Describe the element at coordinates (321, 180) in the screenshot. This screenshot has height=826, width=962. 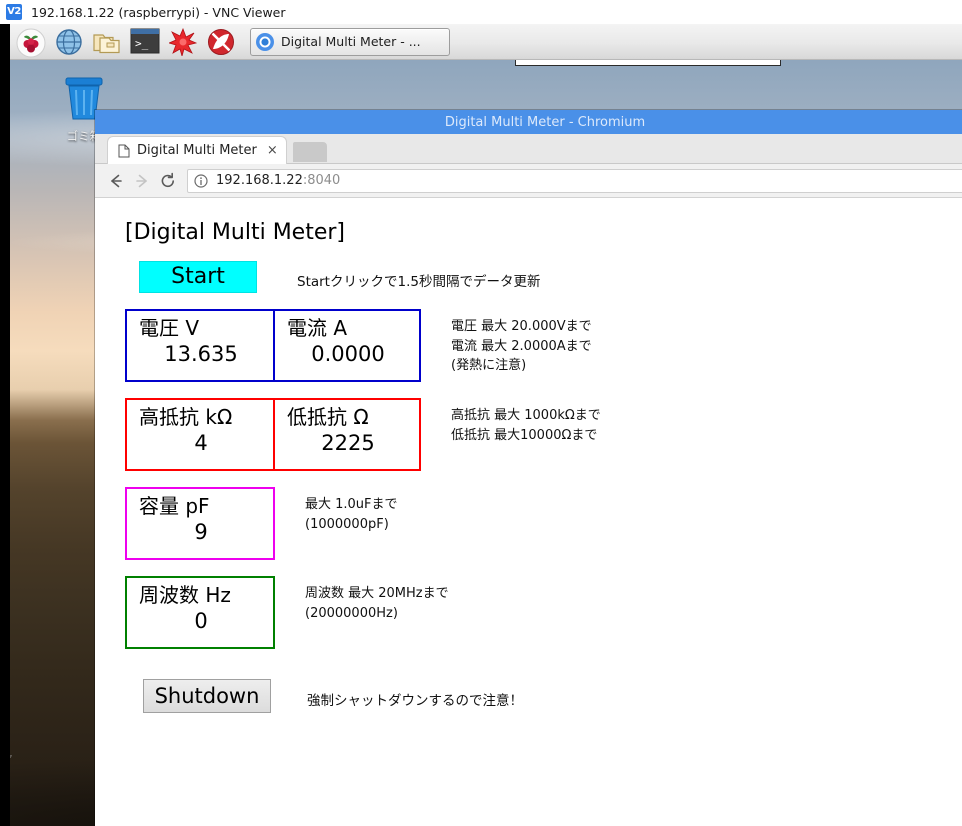
I see `address-bar-port: :8040` at that location.